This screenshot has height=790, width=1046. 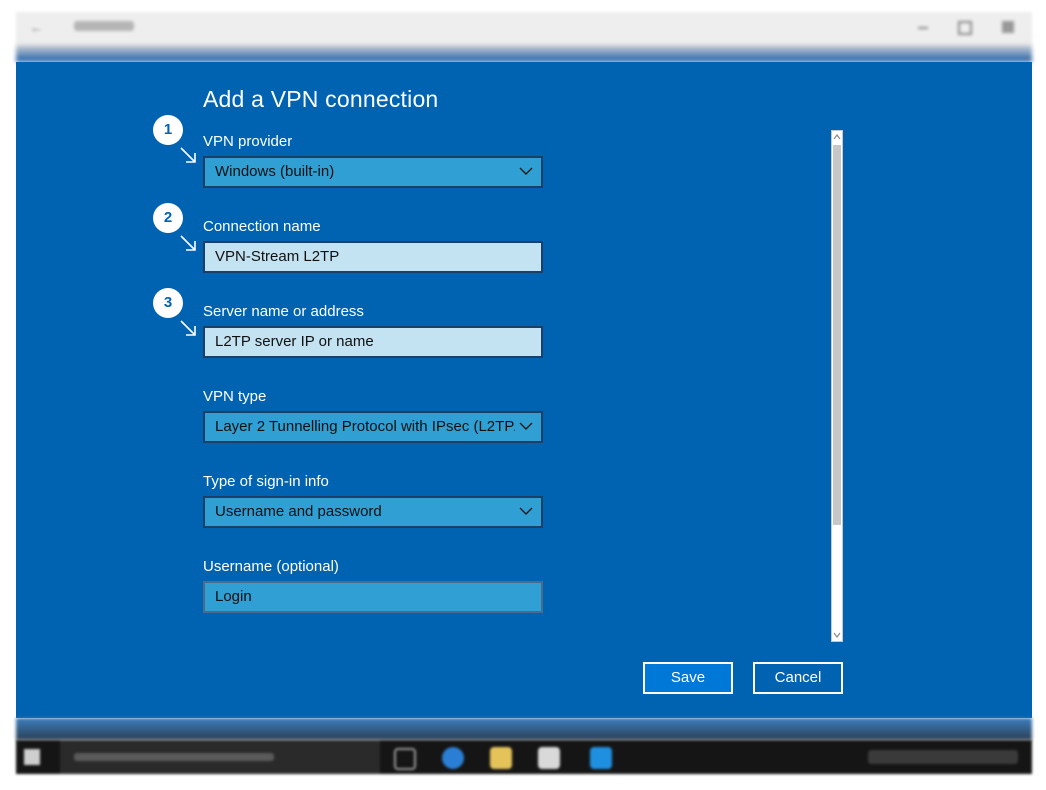 What do you see at coordinates (104, 26) in the screenshot?
I see `window-title-placeholder` at bounding box center [104, 26].